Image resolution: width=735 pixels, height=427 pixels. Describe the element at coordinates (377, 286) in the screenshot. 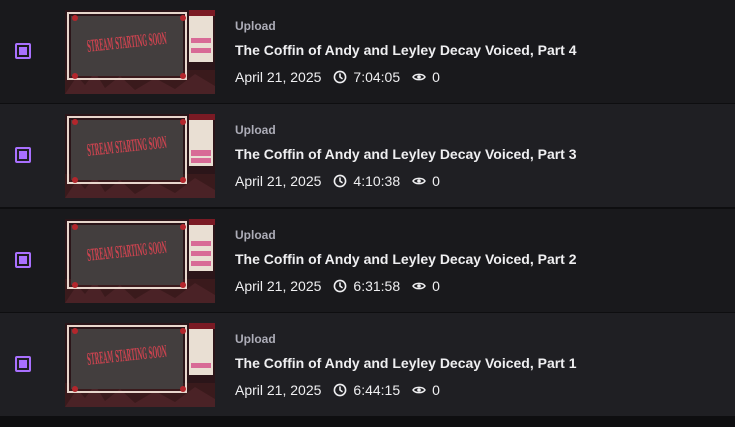

I see `video-duration: 6:31:58` at that location.